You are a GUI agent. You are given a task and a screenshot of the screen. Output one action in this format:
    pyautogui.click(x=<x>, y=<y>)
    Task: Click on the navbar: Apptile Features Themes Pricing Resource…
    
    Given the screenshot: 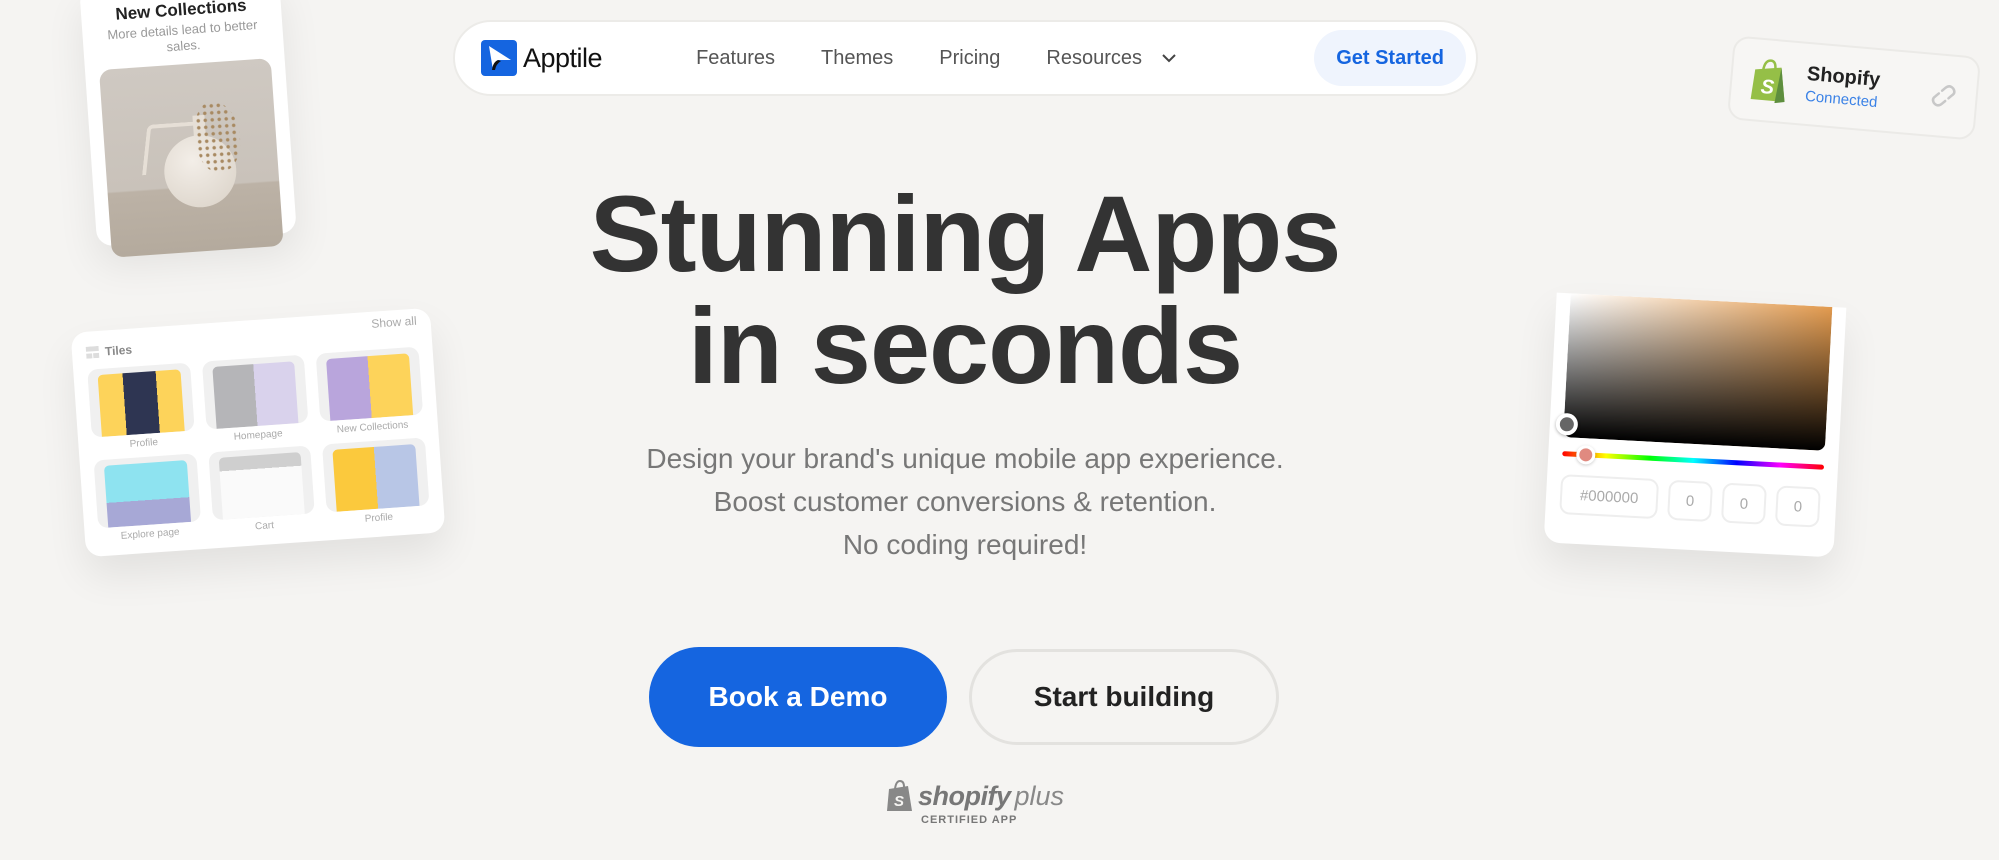 What is the action you would take?
    pyautogui.click(x=965, y=58)
    